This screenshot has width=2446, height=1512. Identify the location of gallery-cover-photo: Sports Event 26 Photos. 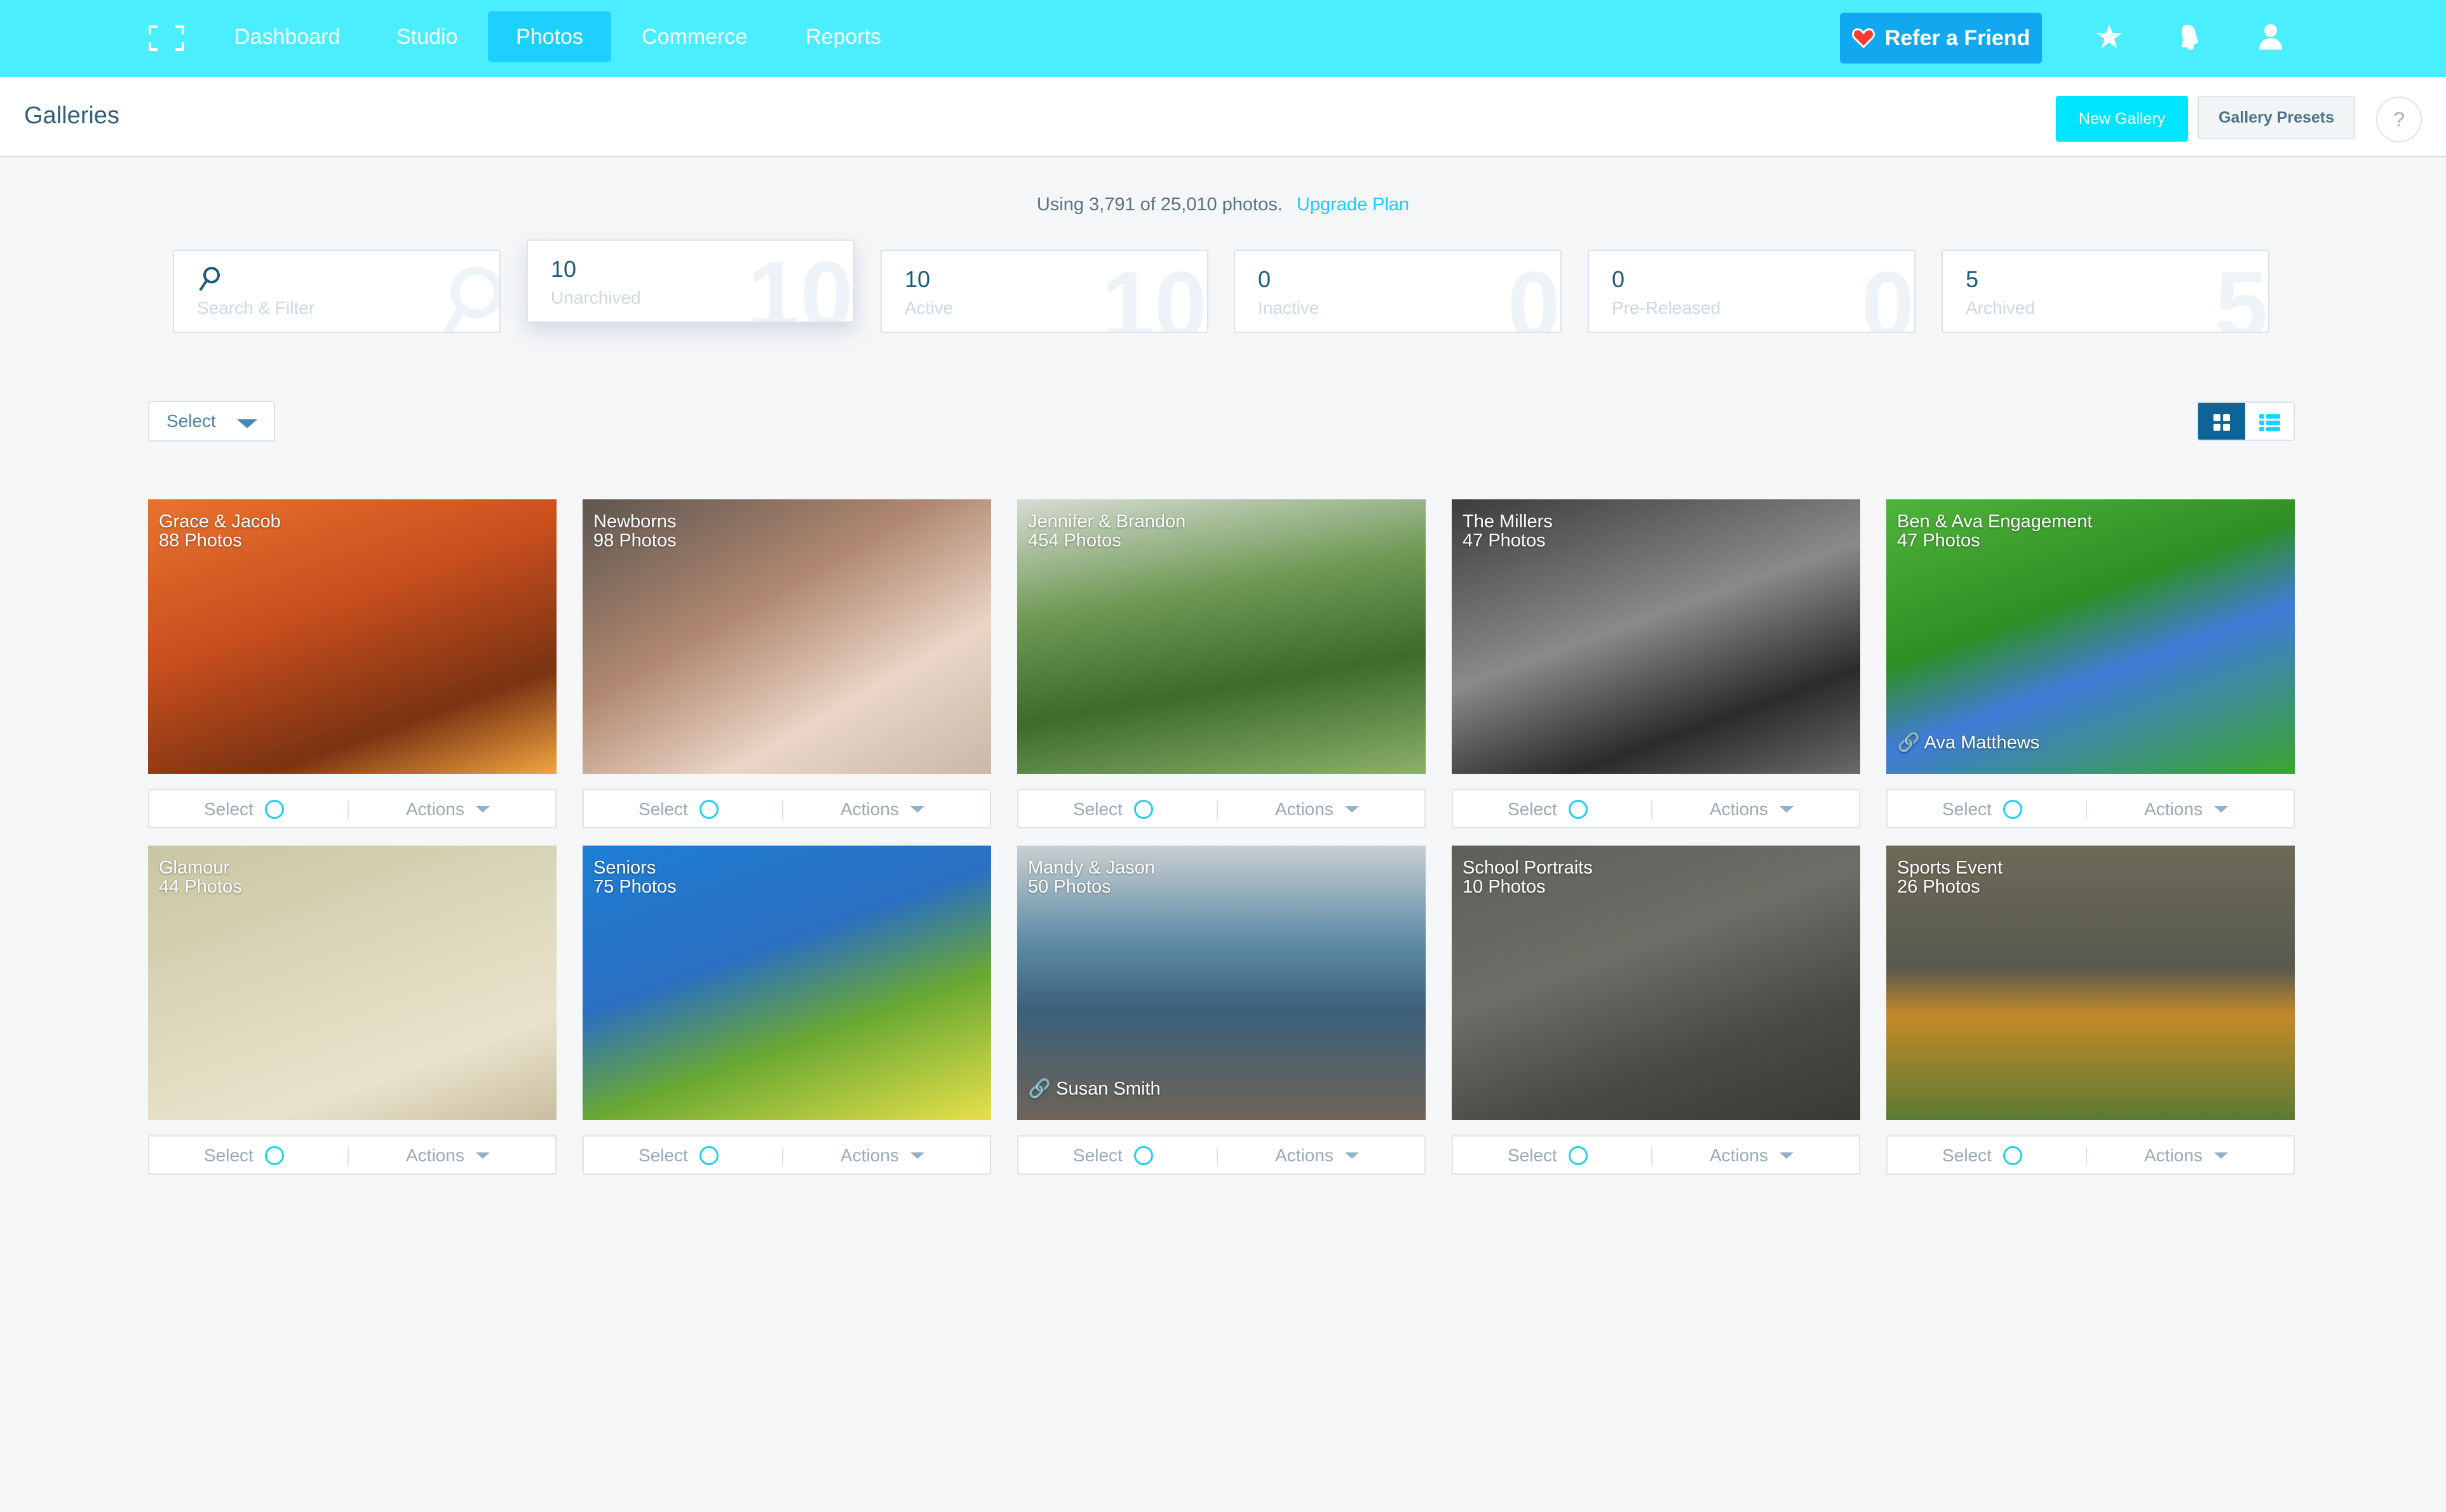
(2090, 983).